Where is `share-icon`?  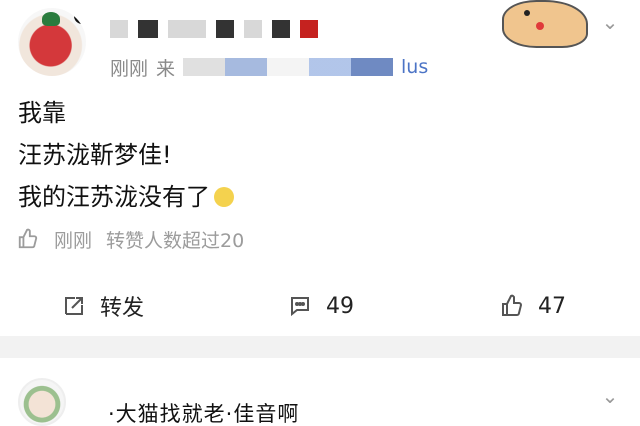 share-icon is located at coordinates (74, 306).